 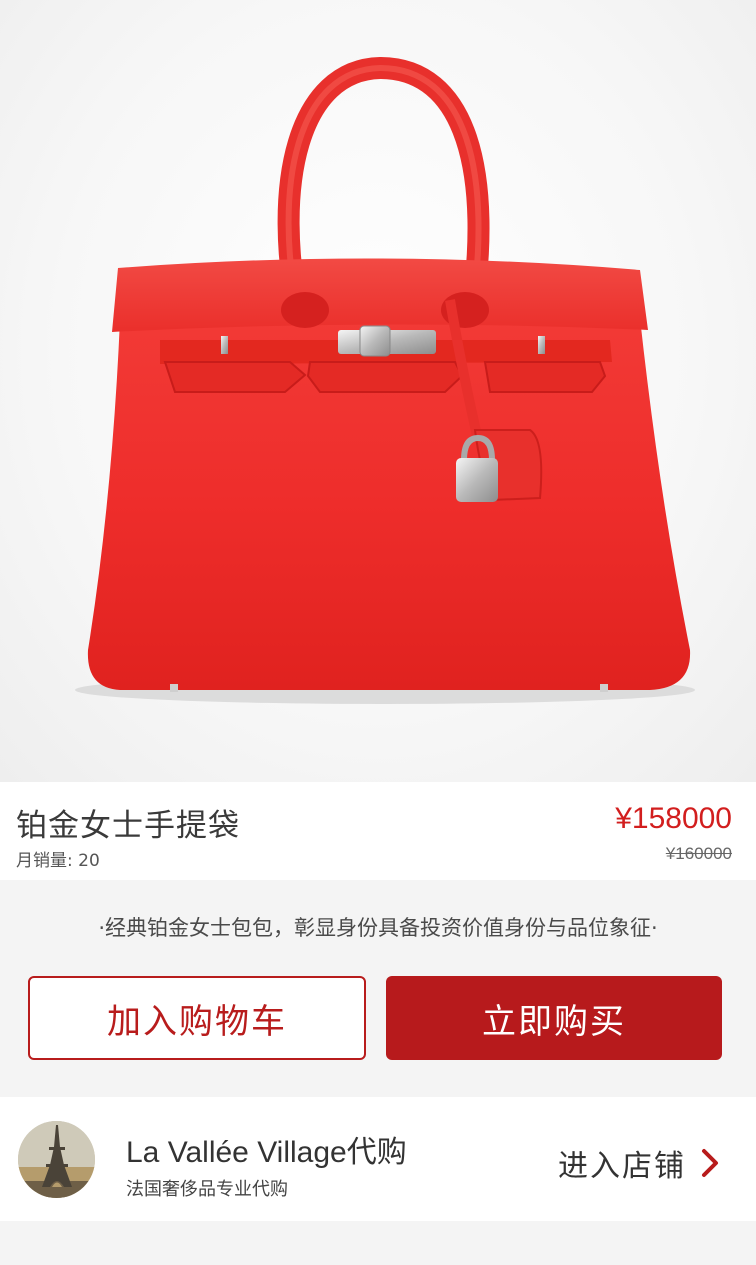 What do you see at coordinates (554, 1021) in the screenshot?
I see `buy-now-label: 立即购买` at bounding box center [554, 1021].